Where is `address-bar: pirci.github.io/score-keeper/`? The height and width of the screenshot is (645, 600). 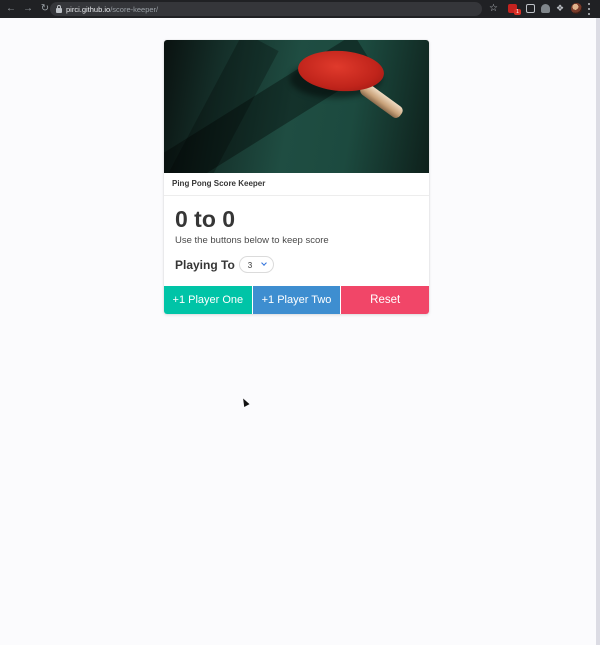 address-bar: pirci.github.io/score-keeper/ is located at coordinates (266, 9).